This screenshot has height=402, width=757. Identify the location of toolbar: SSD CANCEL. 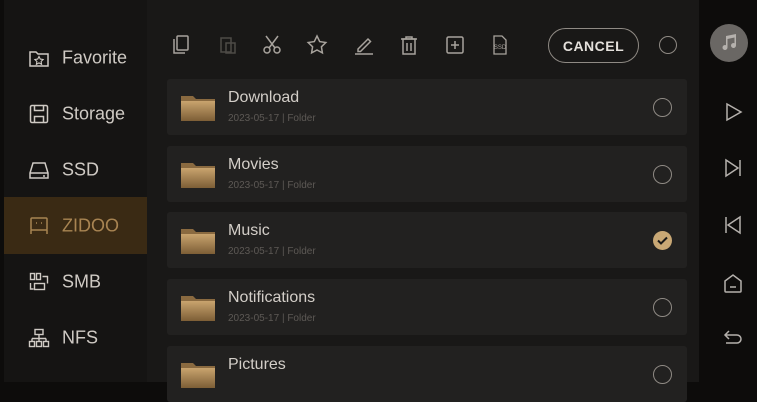
(423, 37).